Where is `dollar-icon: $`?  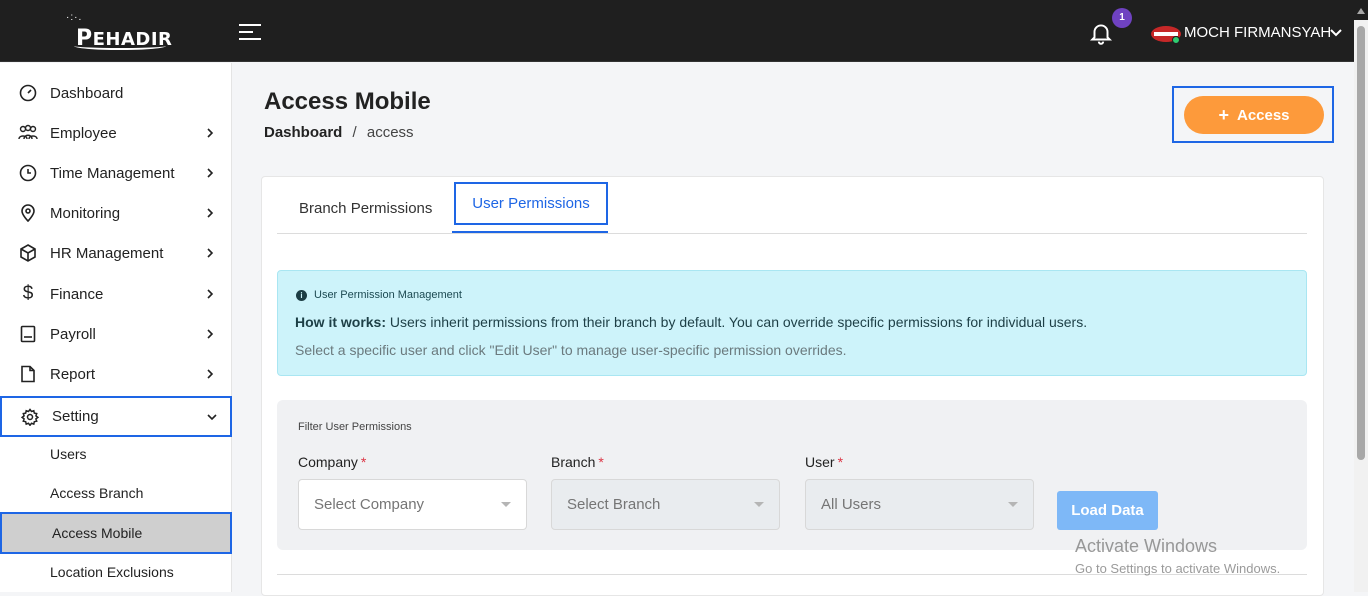 dollar-icon: $ is located at coordinates (28, 293).